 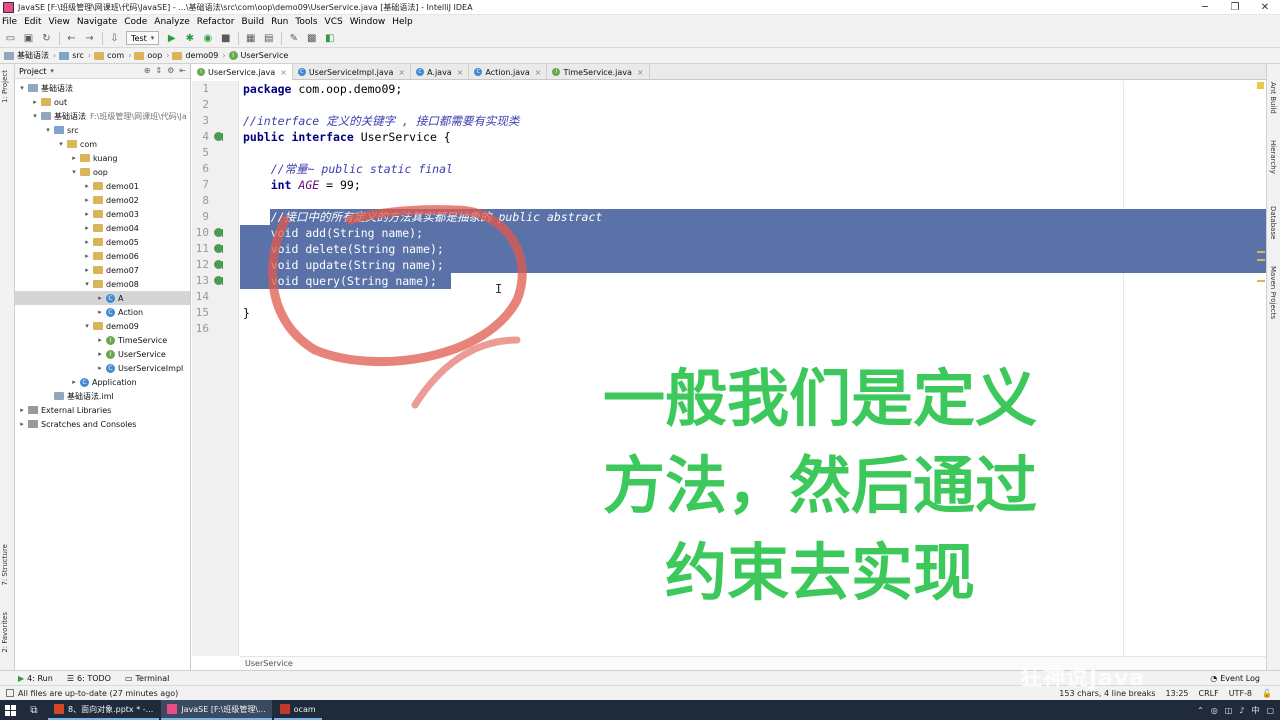 I want to click on menu-run: Run, so click(x=279, y=22).